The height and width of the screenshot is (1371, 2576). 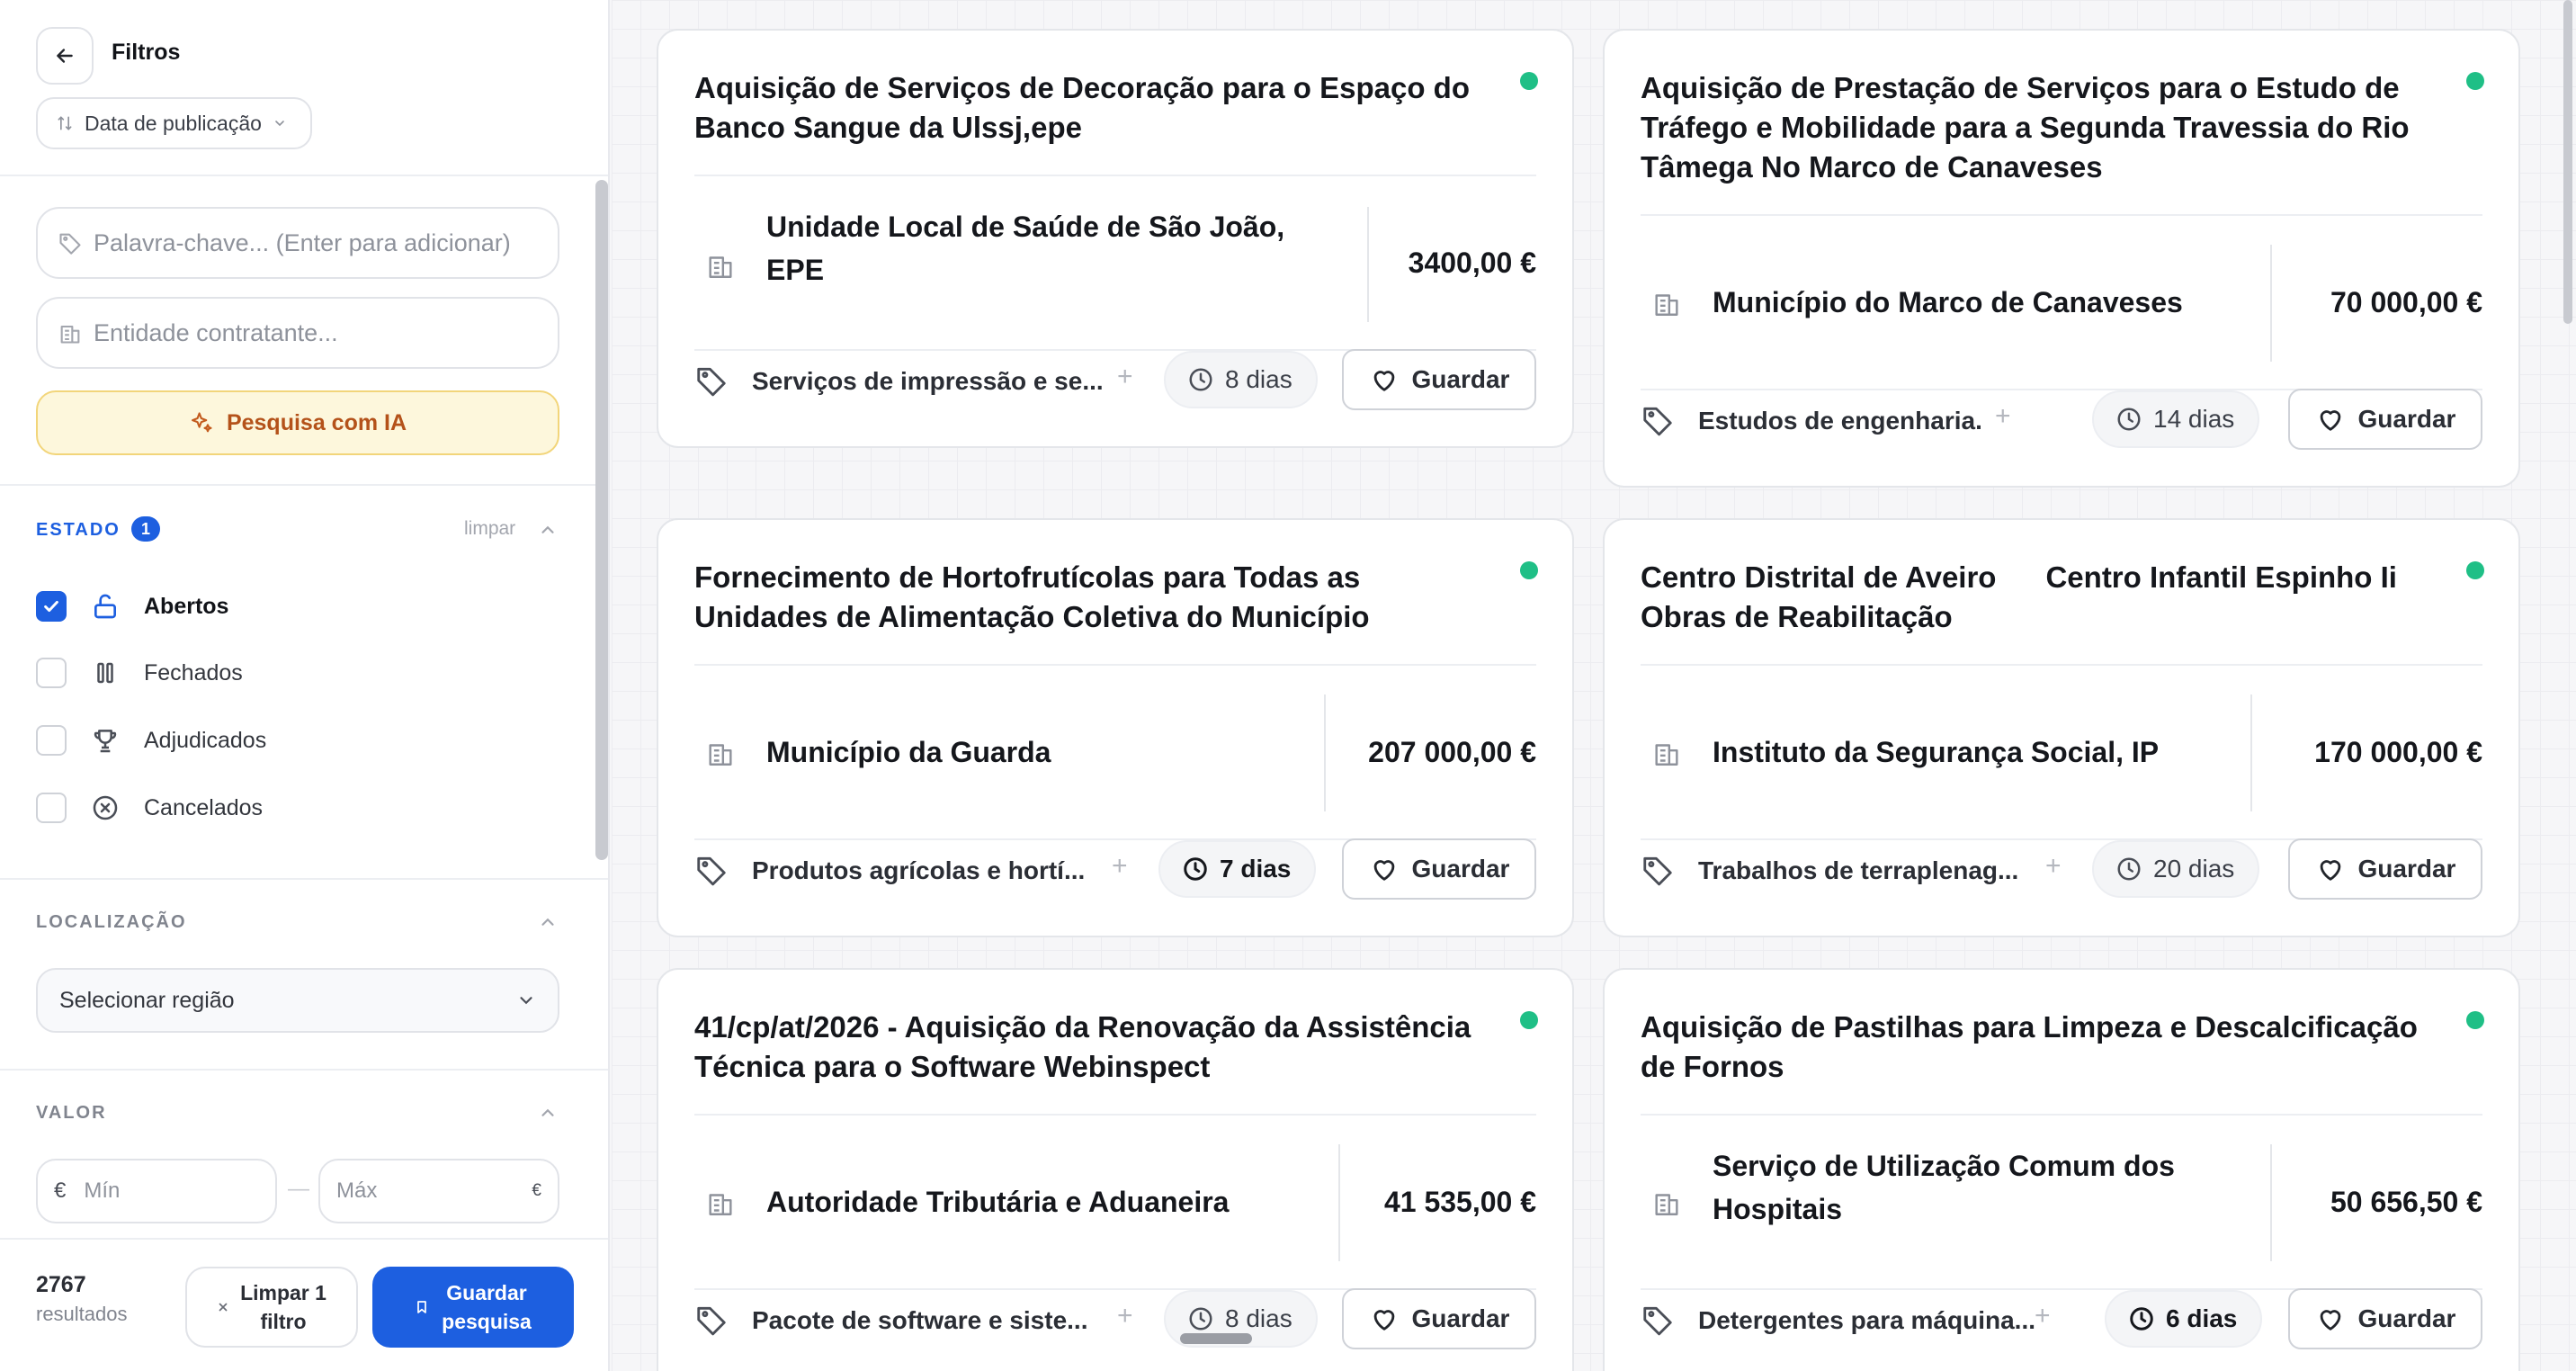 I want to click on entity-field, so click(x=297, y=333).